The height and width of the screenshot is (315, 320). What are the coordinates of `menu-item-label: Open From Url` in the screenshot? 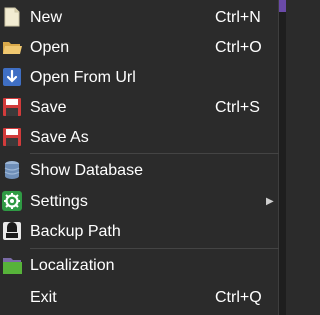 It's located at (83, 77).